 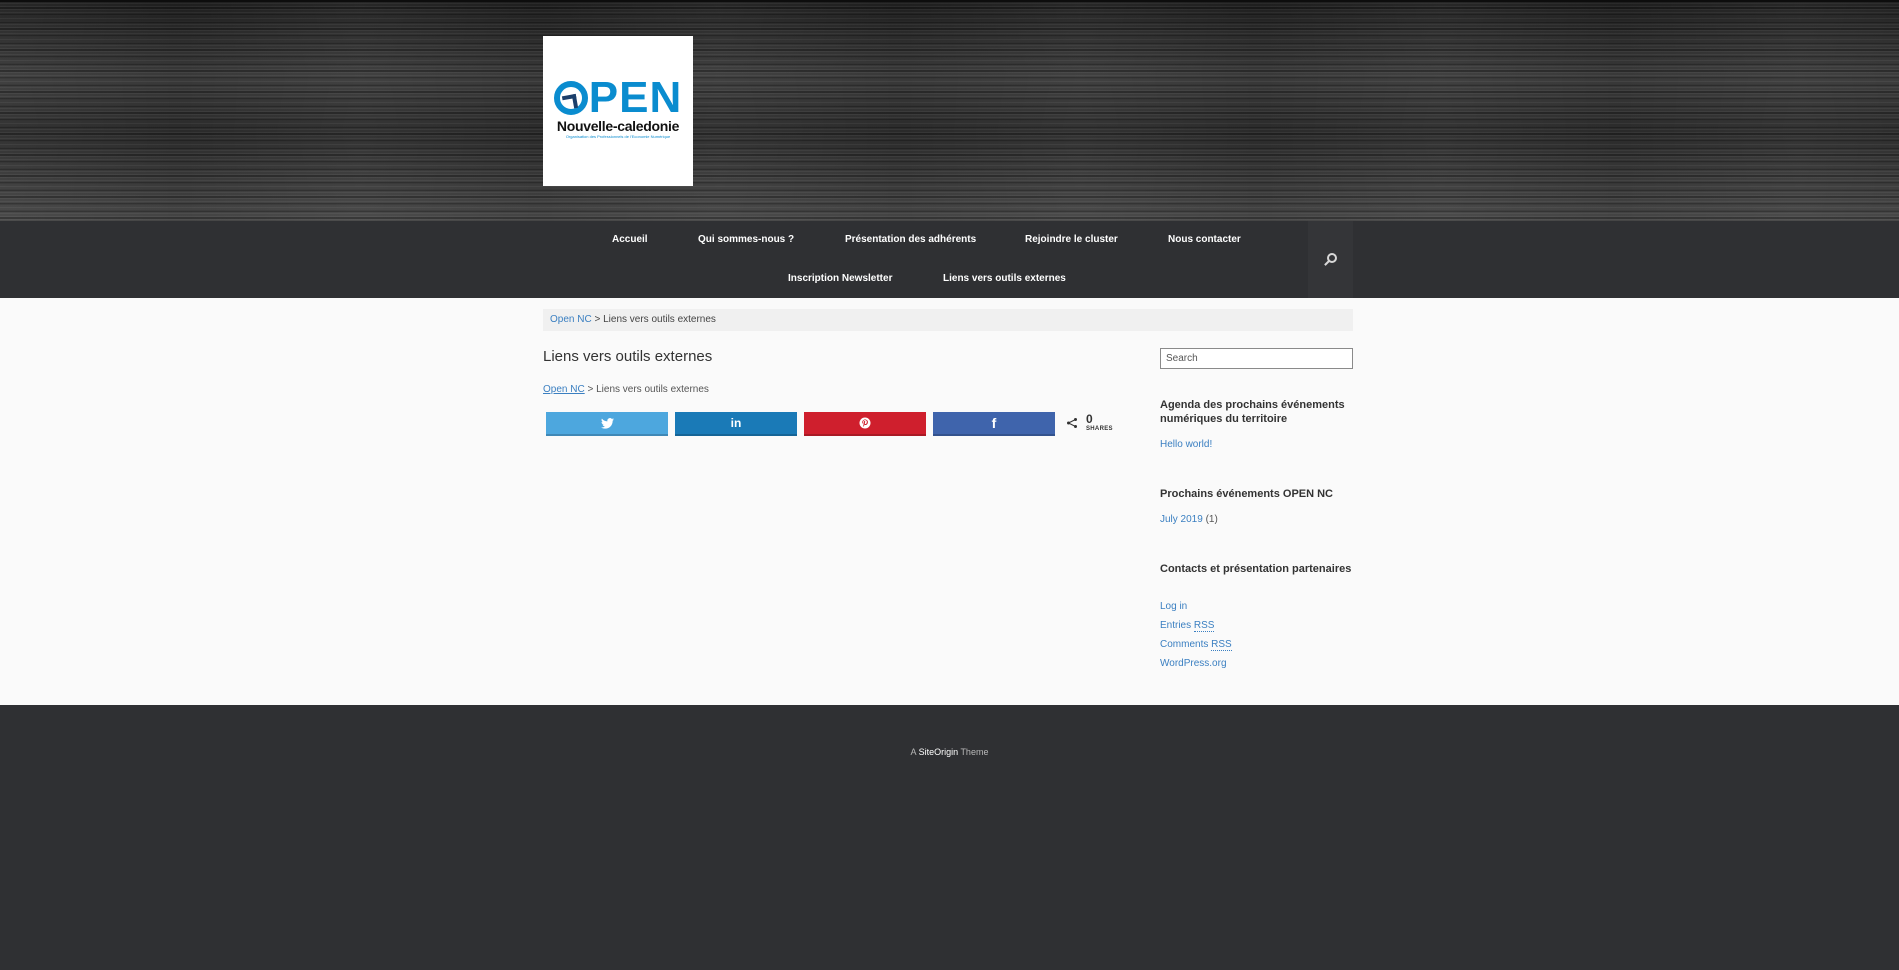 I want to click on share-count-value: 0, so click(x=1089, y=419).